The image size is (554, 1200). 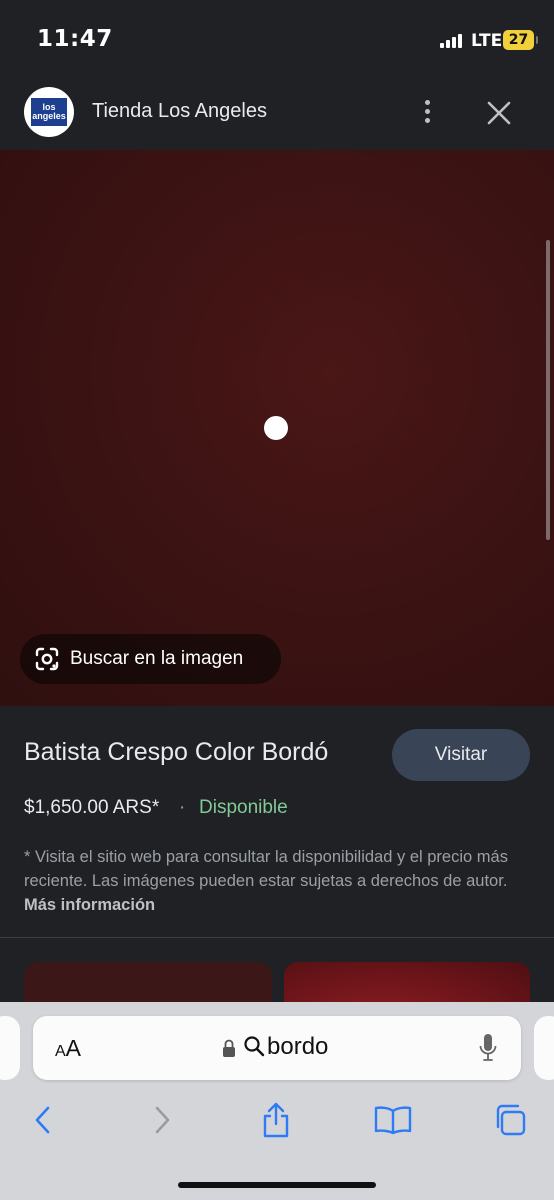 What do you see at coordinates (229, 1048) in the screenshot?
I see `lock-icon` at bounding box center [229, 1048].